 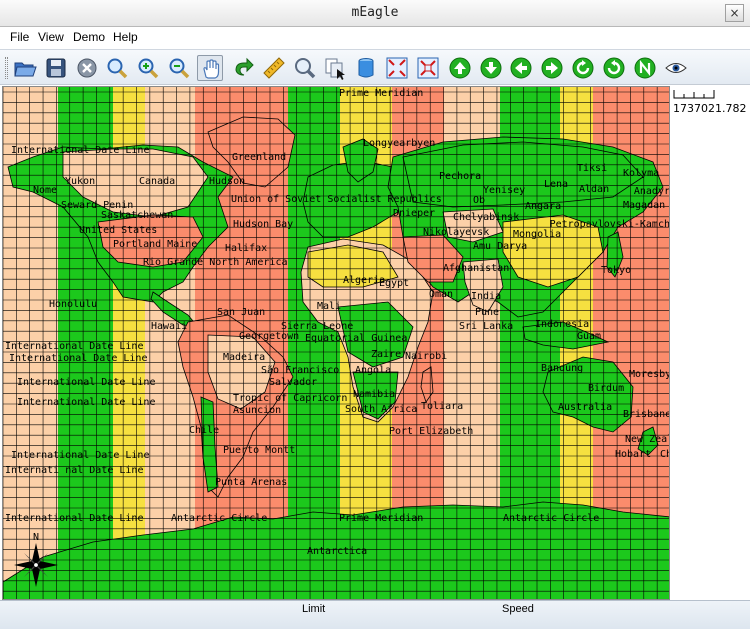 I want to click on pan-left-button, so click(x=521, y=68).